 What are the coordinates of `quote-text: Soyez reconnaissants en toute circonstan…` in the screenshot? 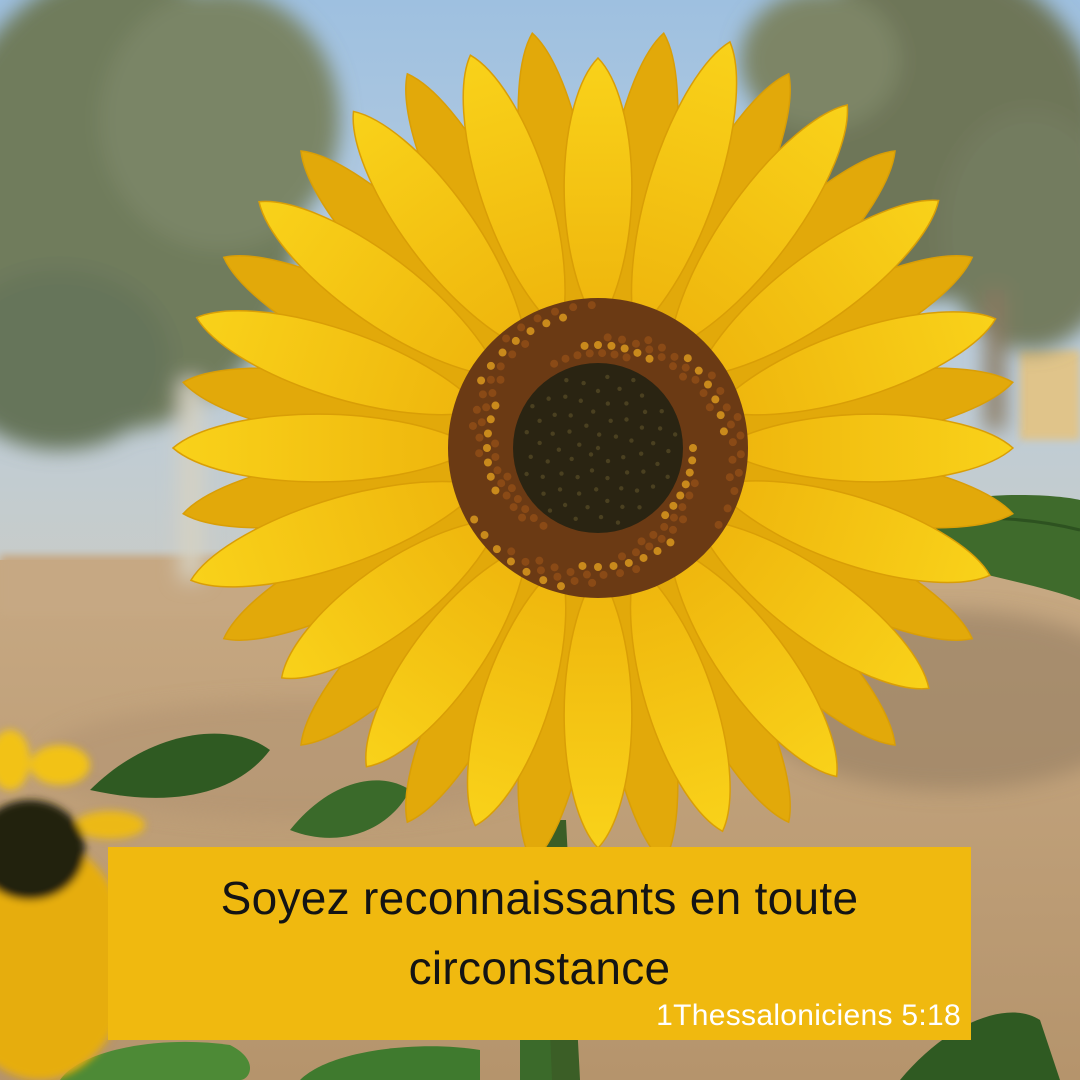 It's located at (539, 933).